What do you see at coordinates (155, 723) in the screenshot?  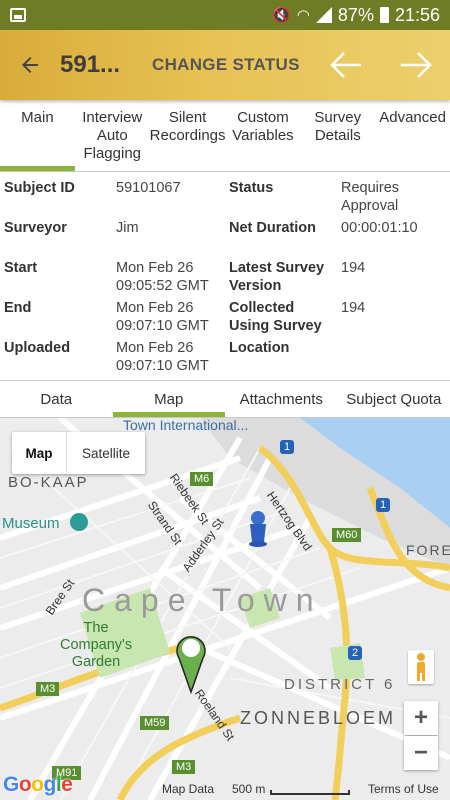 I see `road-shield-m59: M59` at bounding box center [155, 723].